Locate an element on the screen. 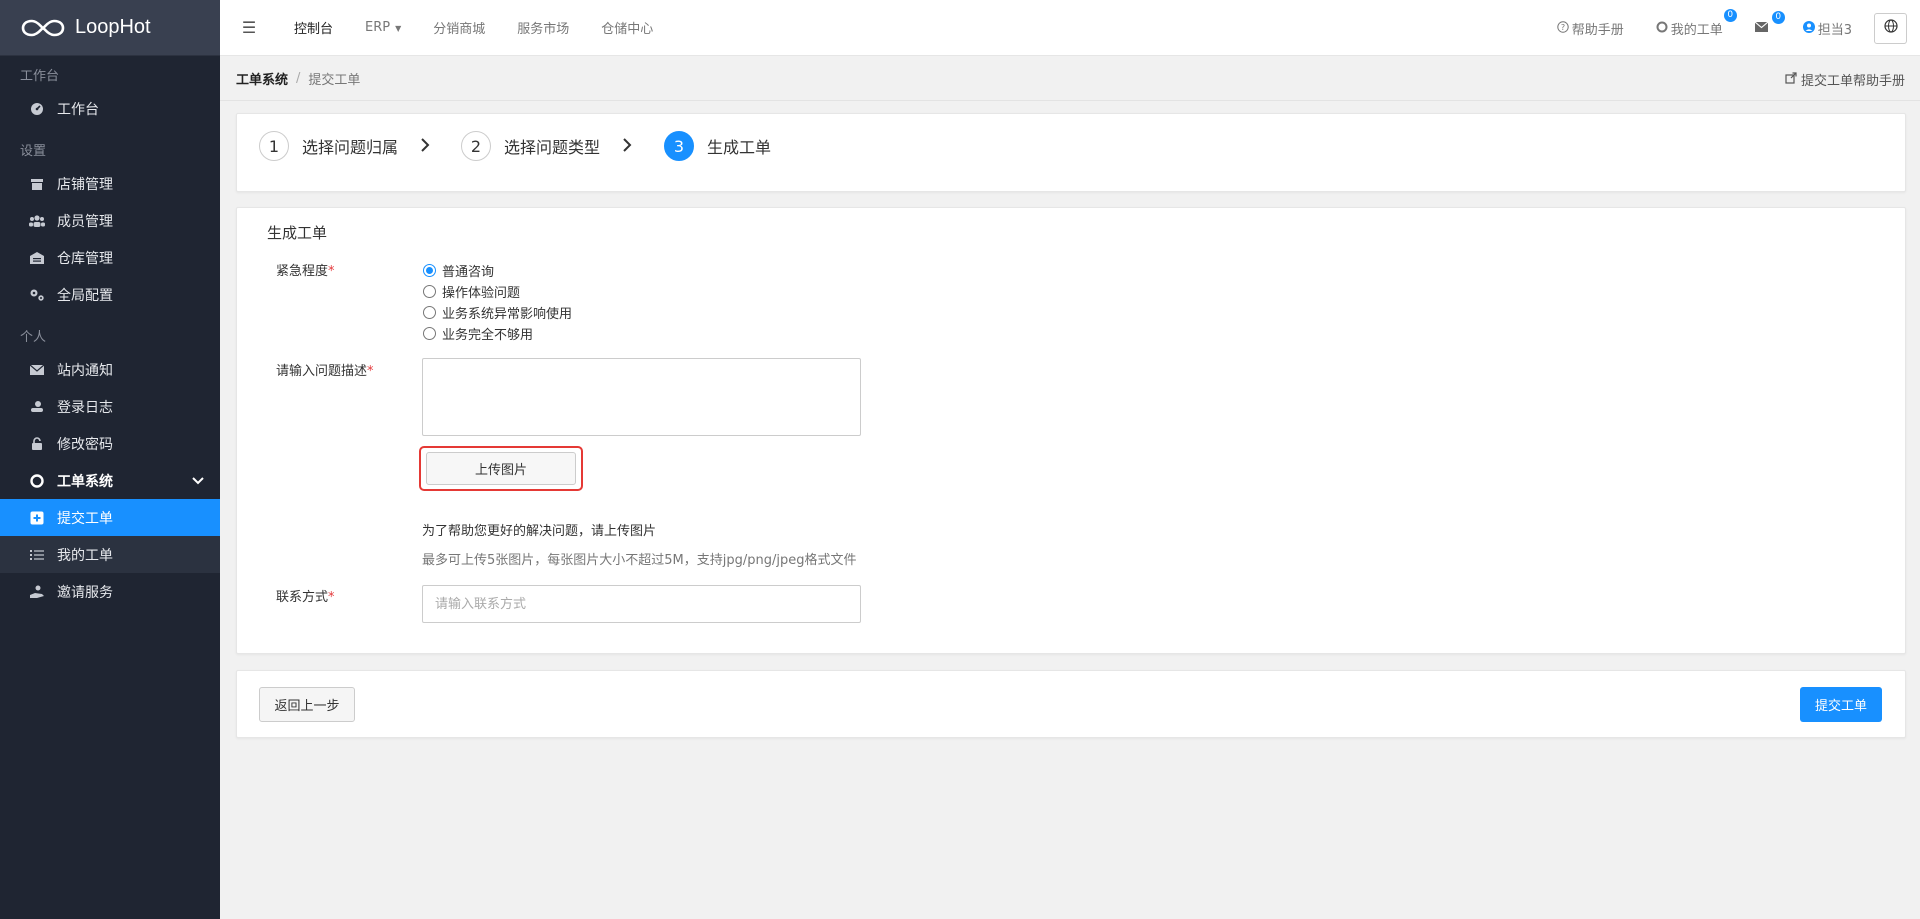  upload-image-button: 上传图片 is located at coordinates (501, 468).